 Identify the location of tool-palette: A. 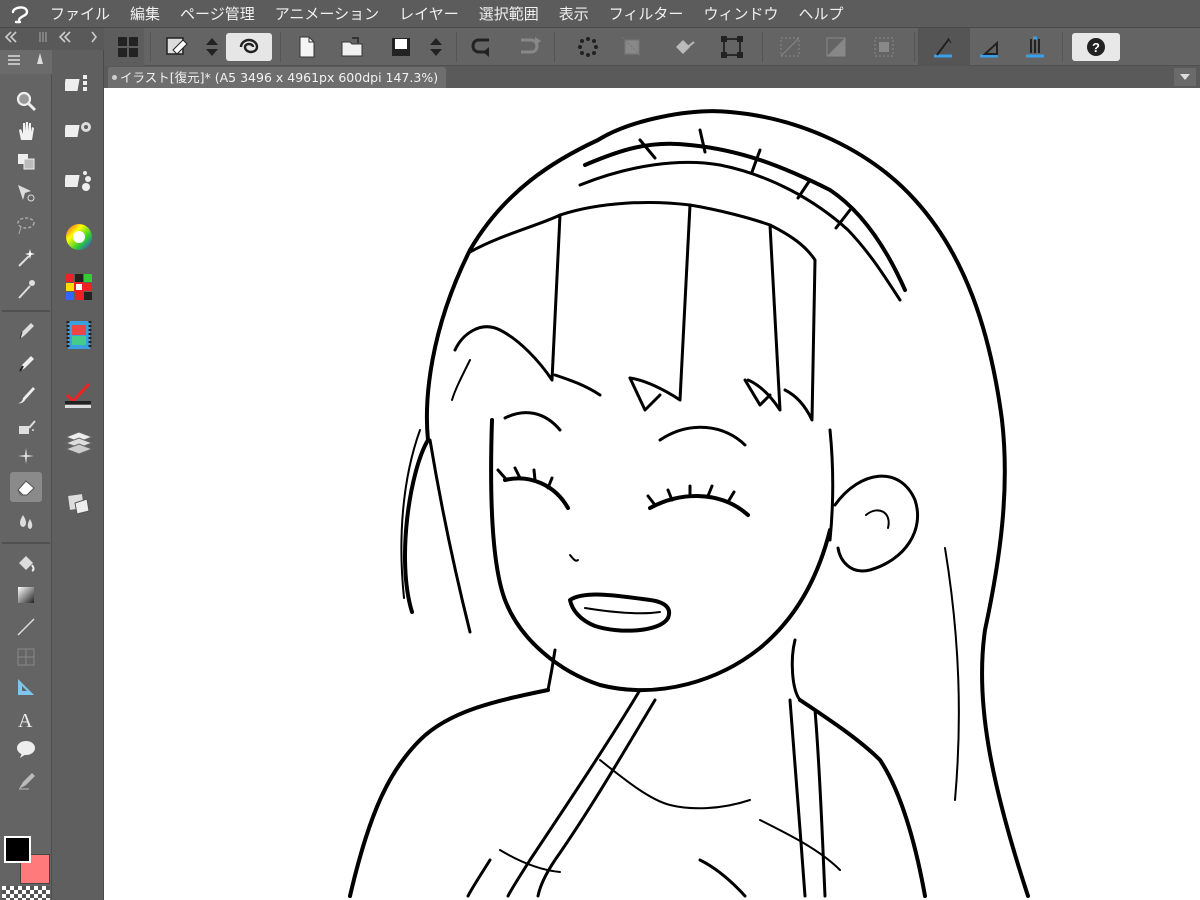
(26, 464).